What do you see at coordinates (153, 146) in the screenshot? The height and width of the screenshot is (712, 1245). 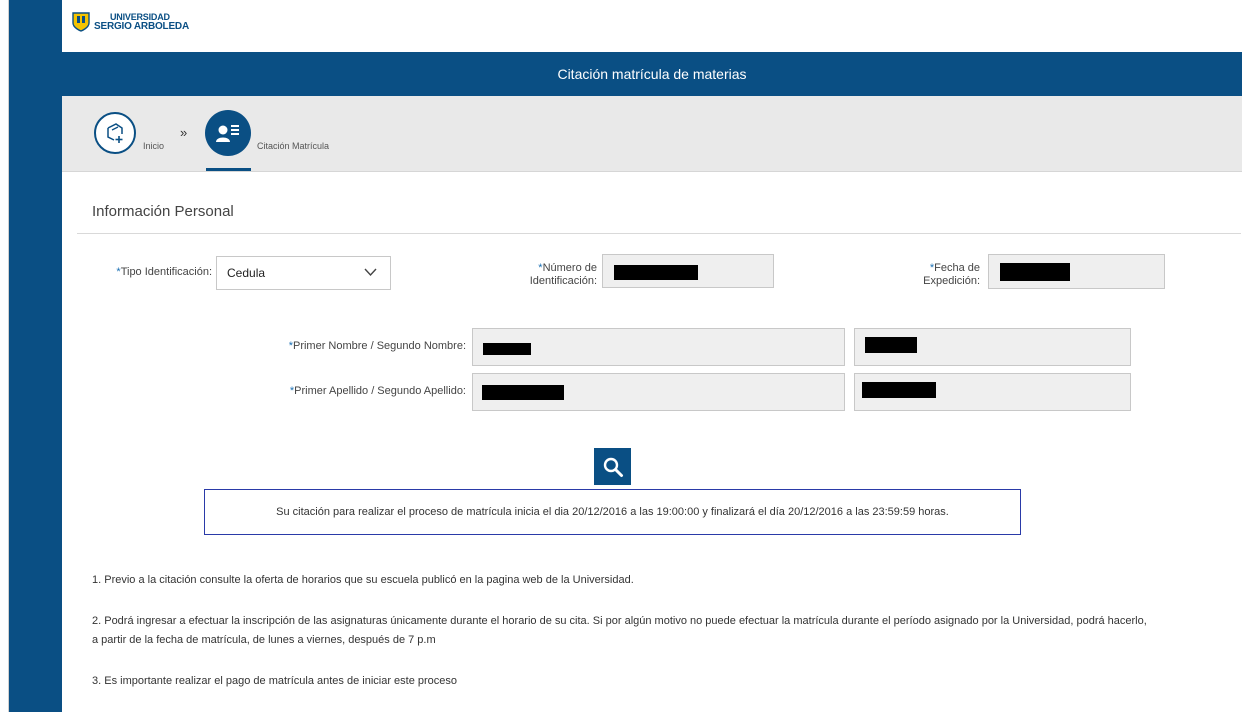 I see `breadcrumb-home-label: Inicio` at bounding box center [153, 146].